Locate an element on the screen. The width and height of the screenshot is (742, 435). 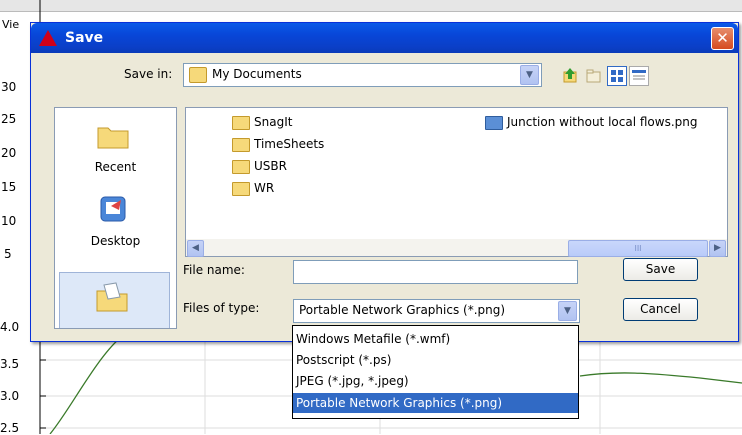
file-name: TimeSheets is located at coordinates (289, 144).